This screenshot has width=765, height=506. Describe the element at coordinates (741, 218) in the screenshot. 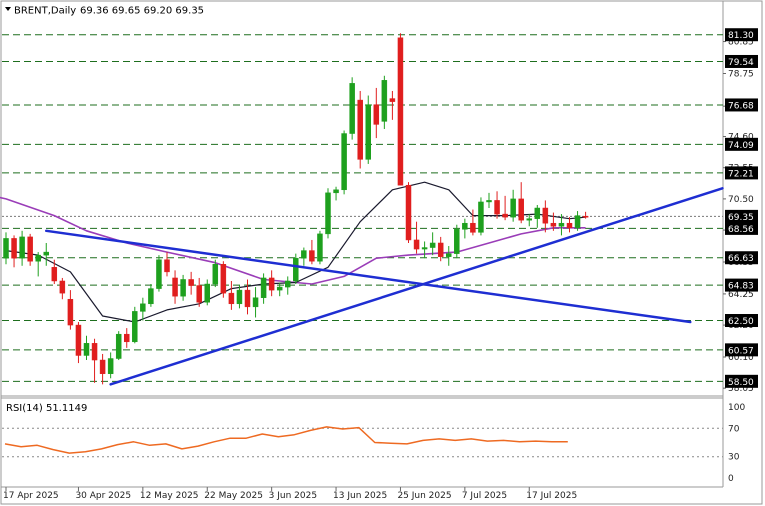

I see `current-price-flag: 69.35` at that location.